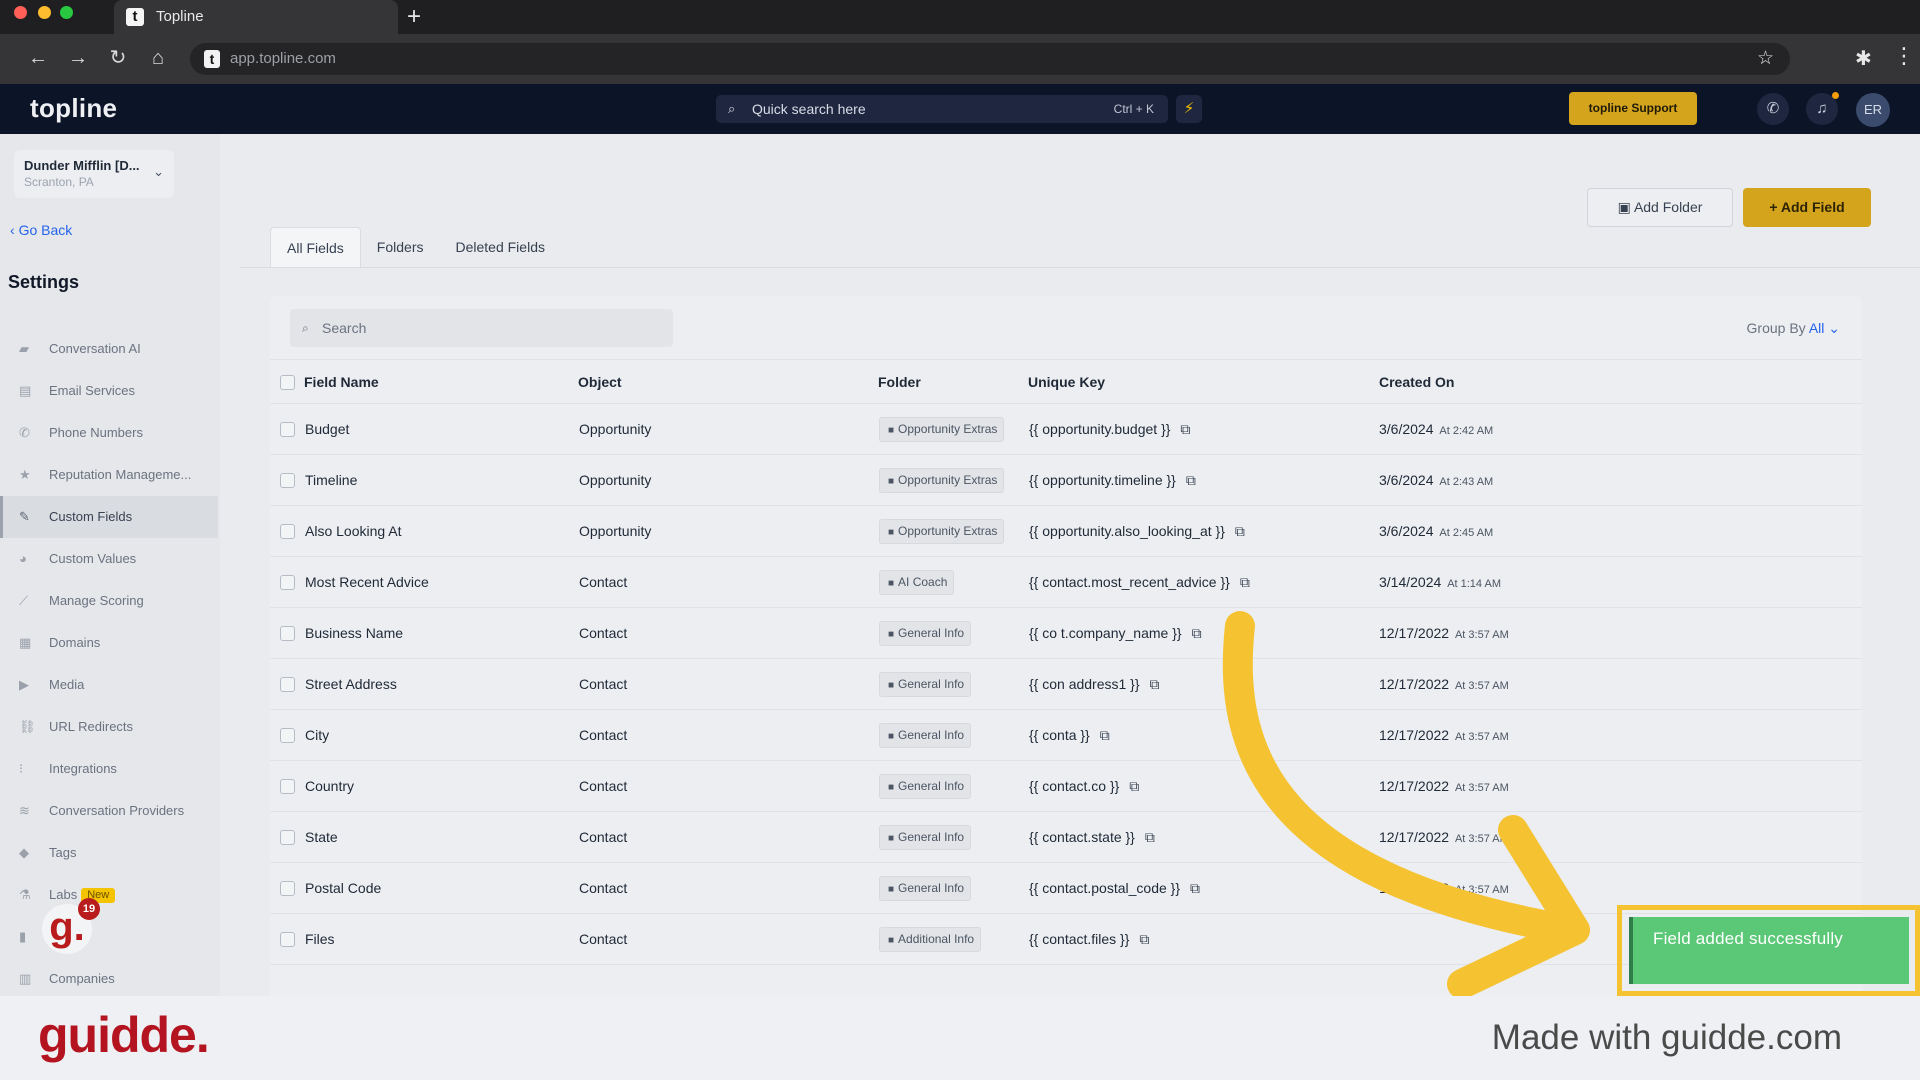 The height and width of the screenshot is (1080, 1920). Describe the element at coordinates (38, 58) in the screenshot. I see `back-arrow-icon: ←` at that location.